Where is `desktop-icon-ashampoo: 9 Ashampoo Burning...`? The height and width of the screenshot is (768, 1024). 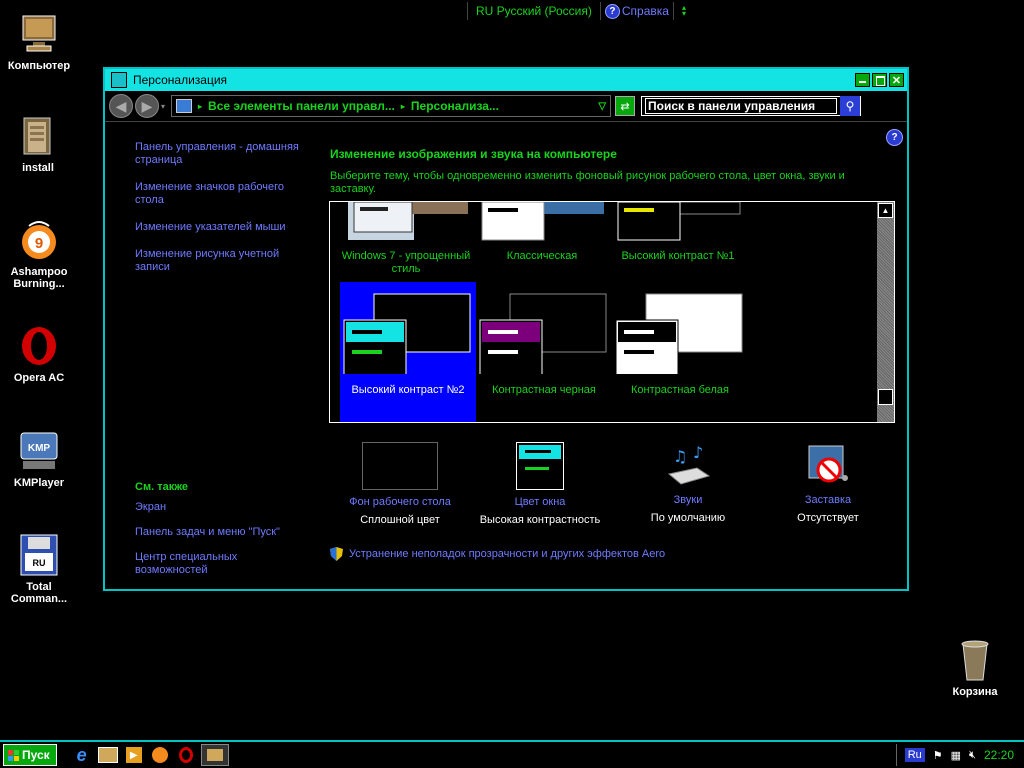 desktop-icon-ashampoo: 9 Ashampoo Burning... is located at coordinates (39, 254).